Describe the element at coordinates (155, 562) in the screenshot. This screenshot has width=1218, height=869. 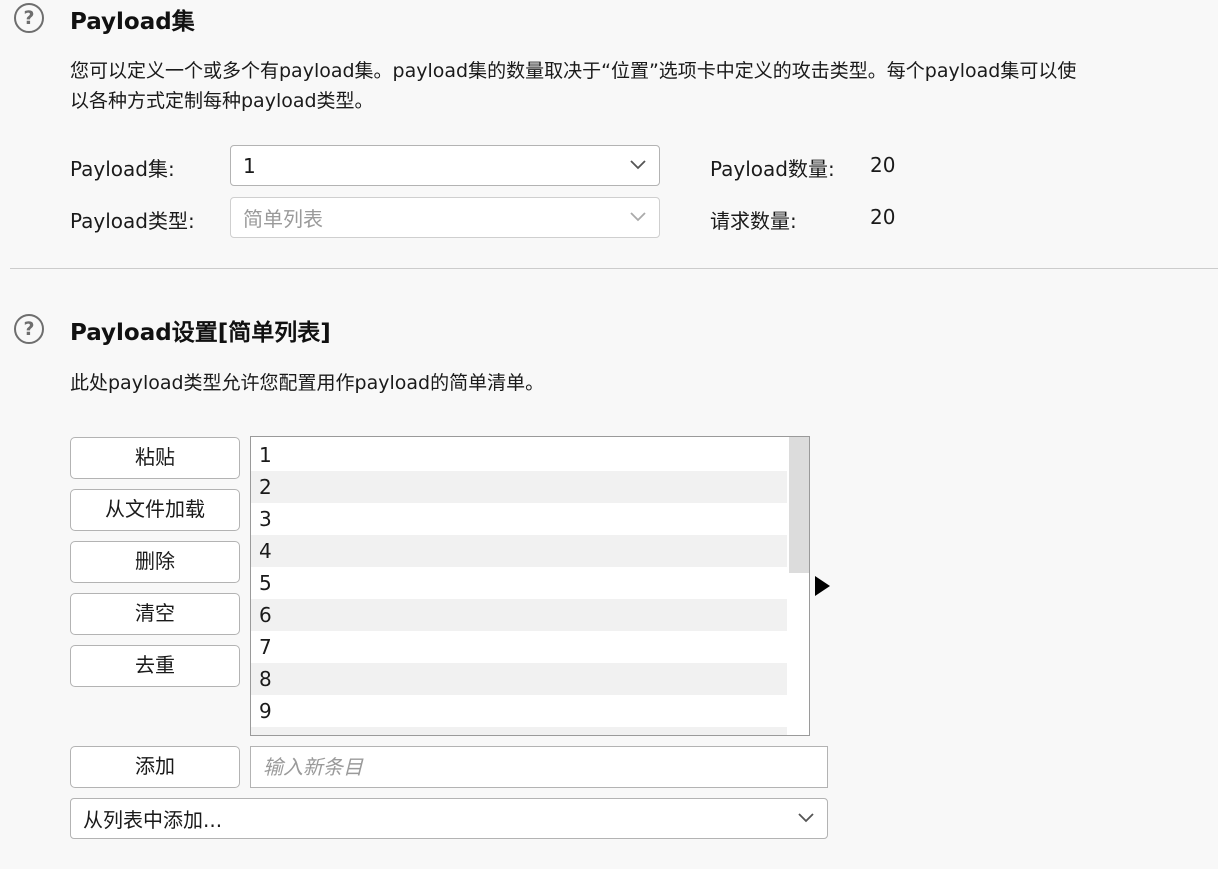
I see `remove-button: 删除` at that location.